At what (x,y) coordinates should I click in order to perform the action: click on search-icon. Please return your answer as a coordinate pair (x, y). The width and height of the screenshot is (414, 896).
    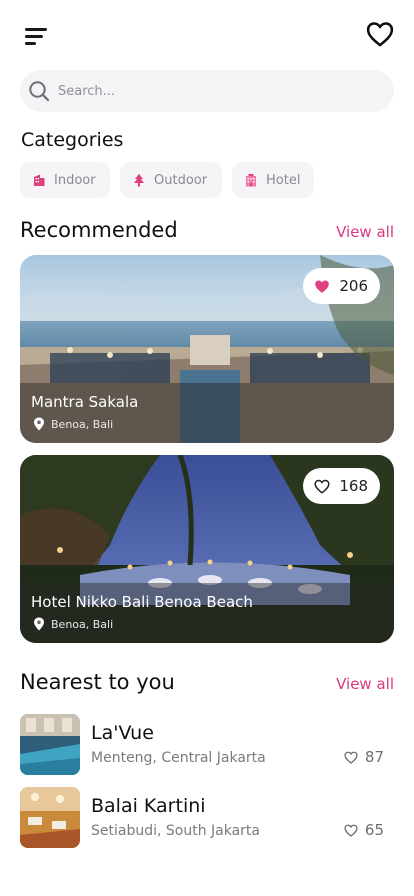
    Looking at the image, I should click on (39, 91).